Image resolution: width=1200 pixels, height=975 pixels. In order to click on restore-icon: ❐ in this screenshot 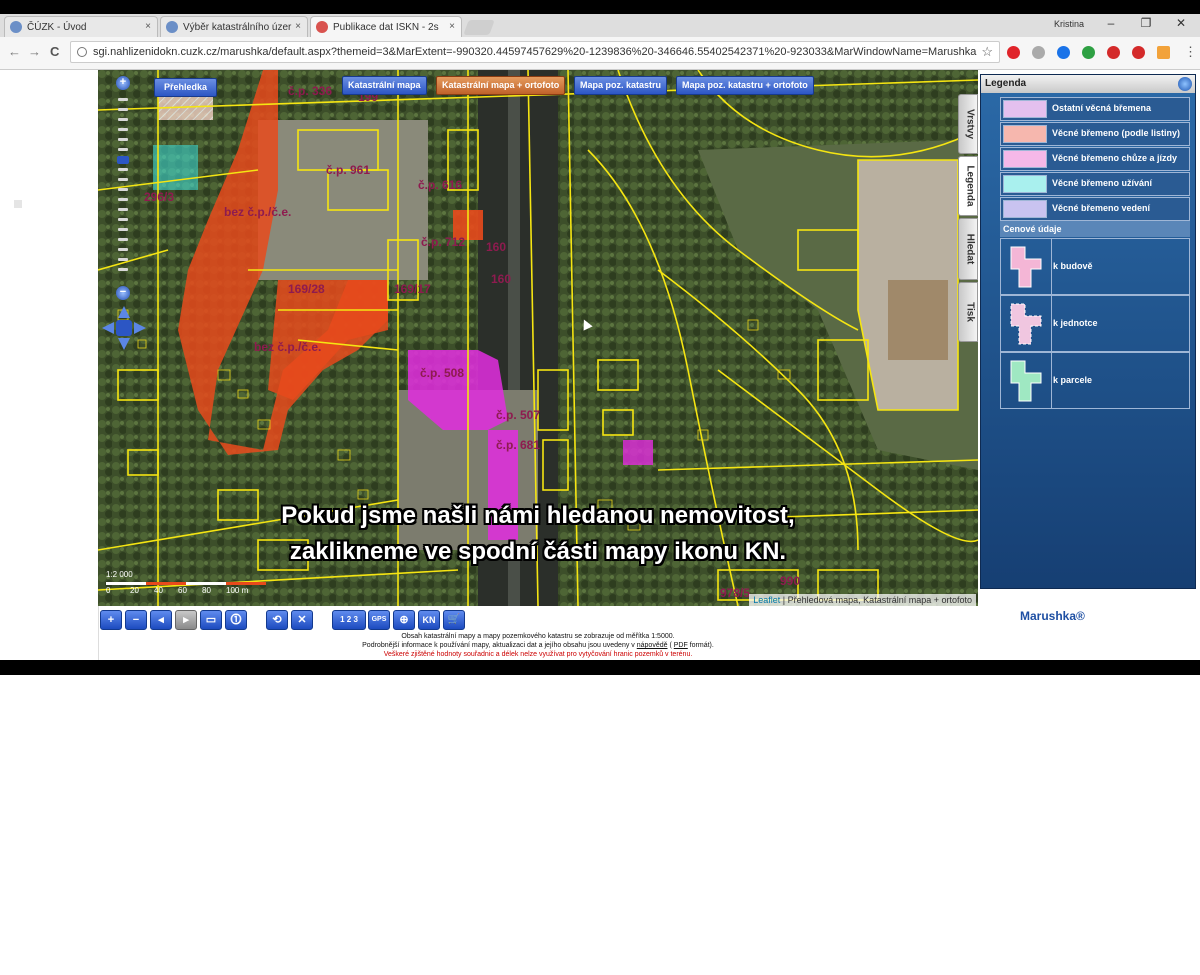, I will do `click(1146, 23)`.